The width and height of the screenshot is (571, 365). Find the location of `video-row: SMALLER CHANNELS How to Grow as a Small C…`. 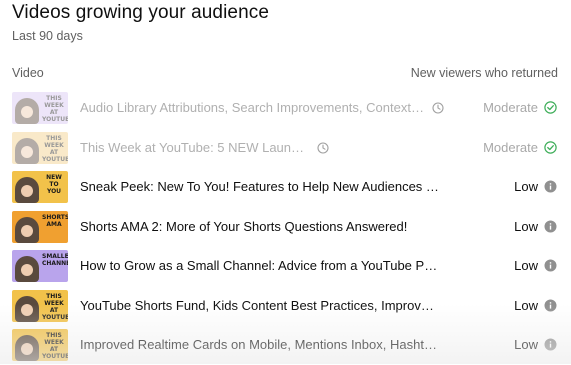

video-row: SMALLER CHANNELS How to Grow as a Small C… is located at coordinates (285, 266).